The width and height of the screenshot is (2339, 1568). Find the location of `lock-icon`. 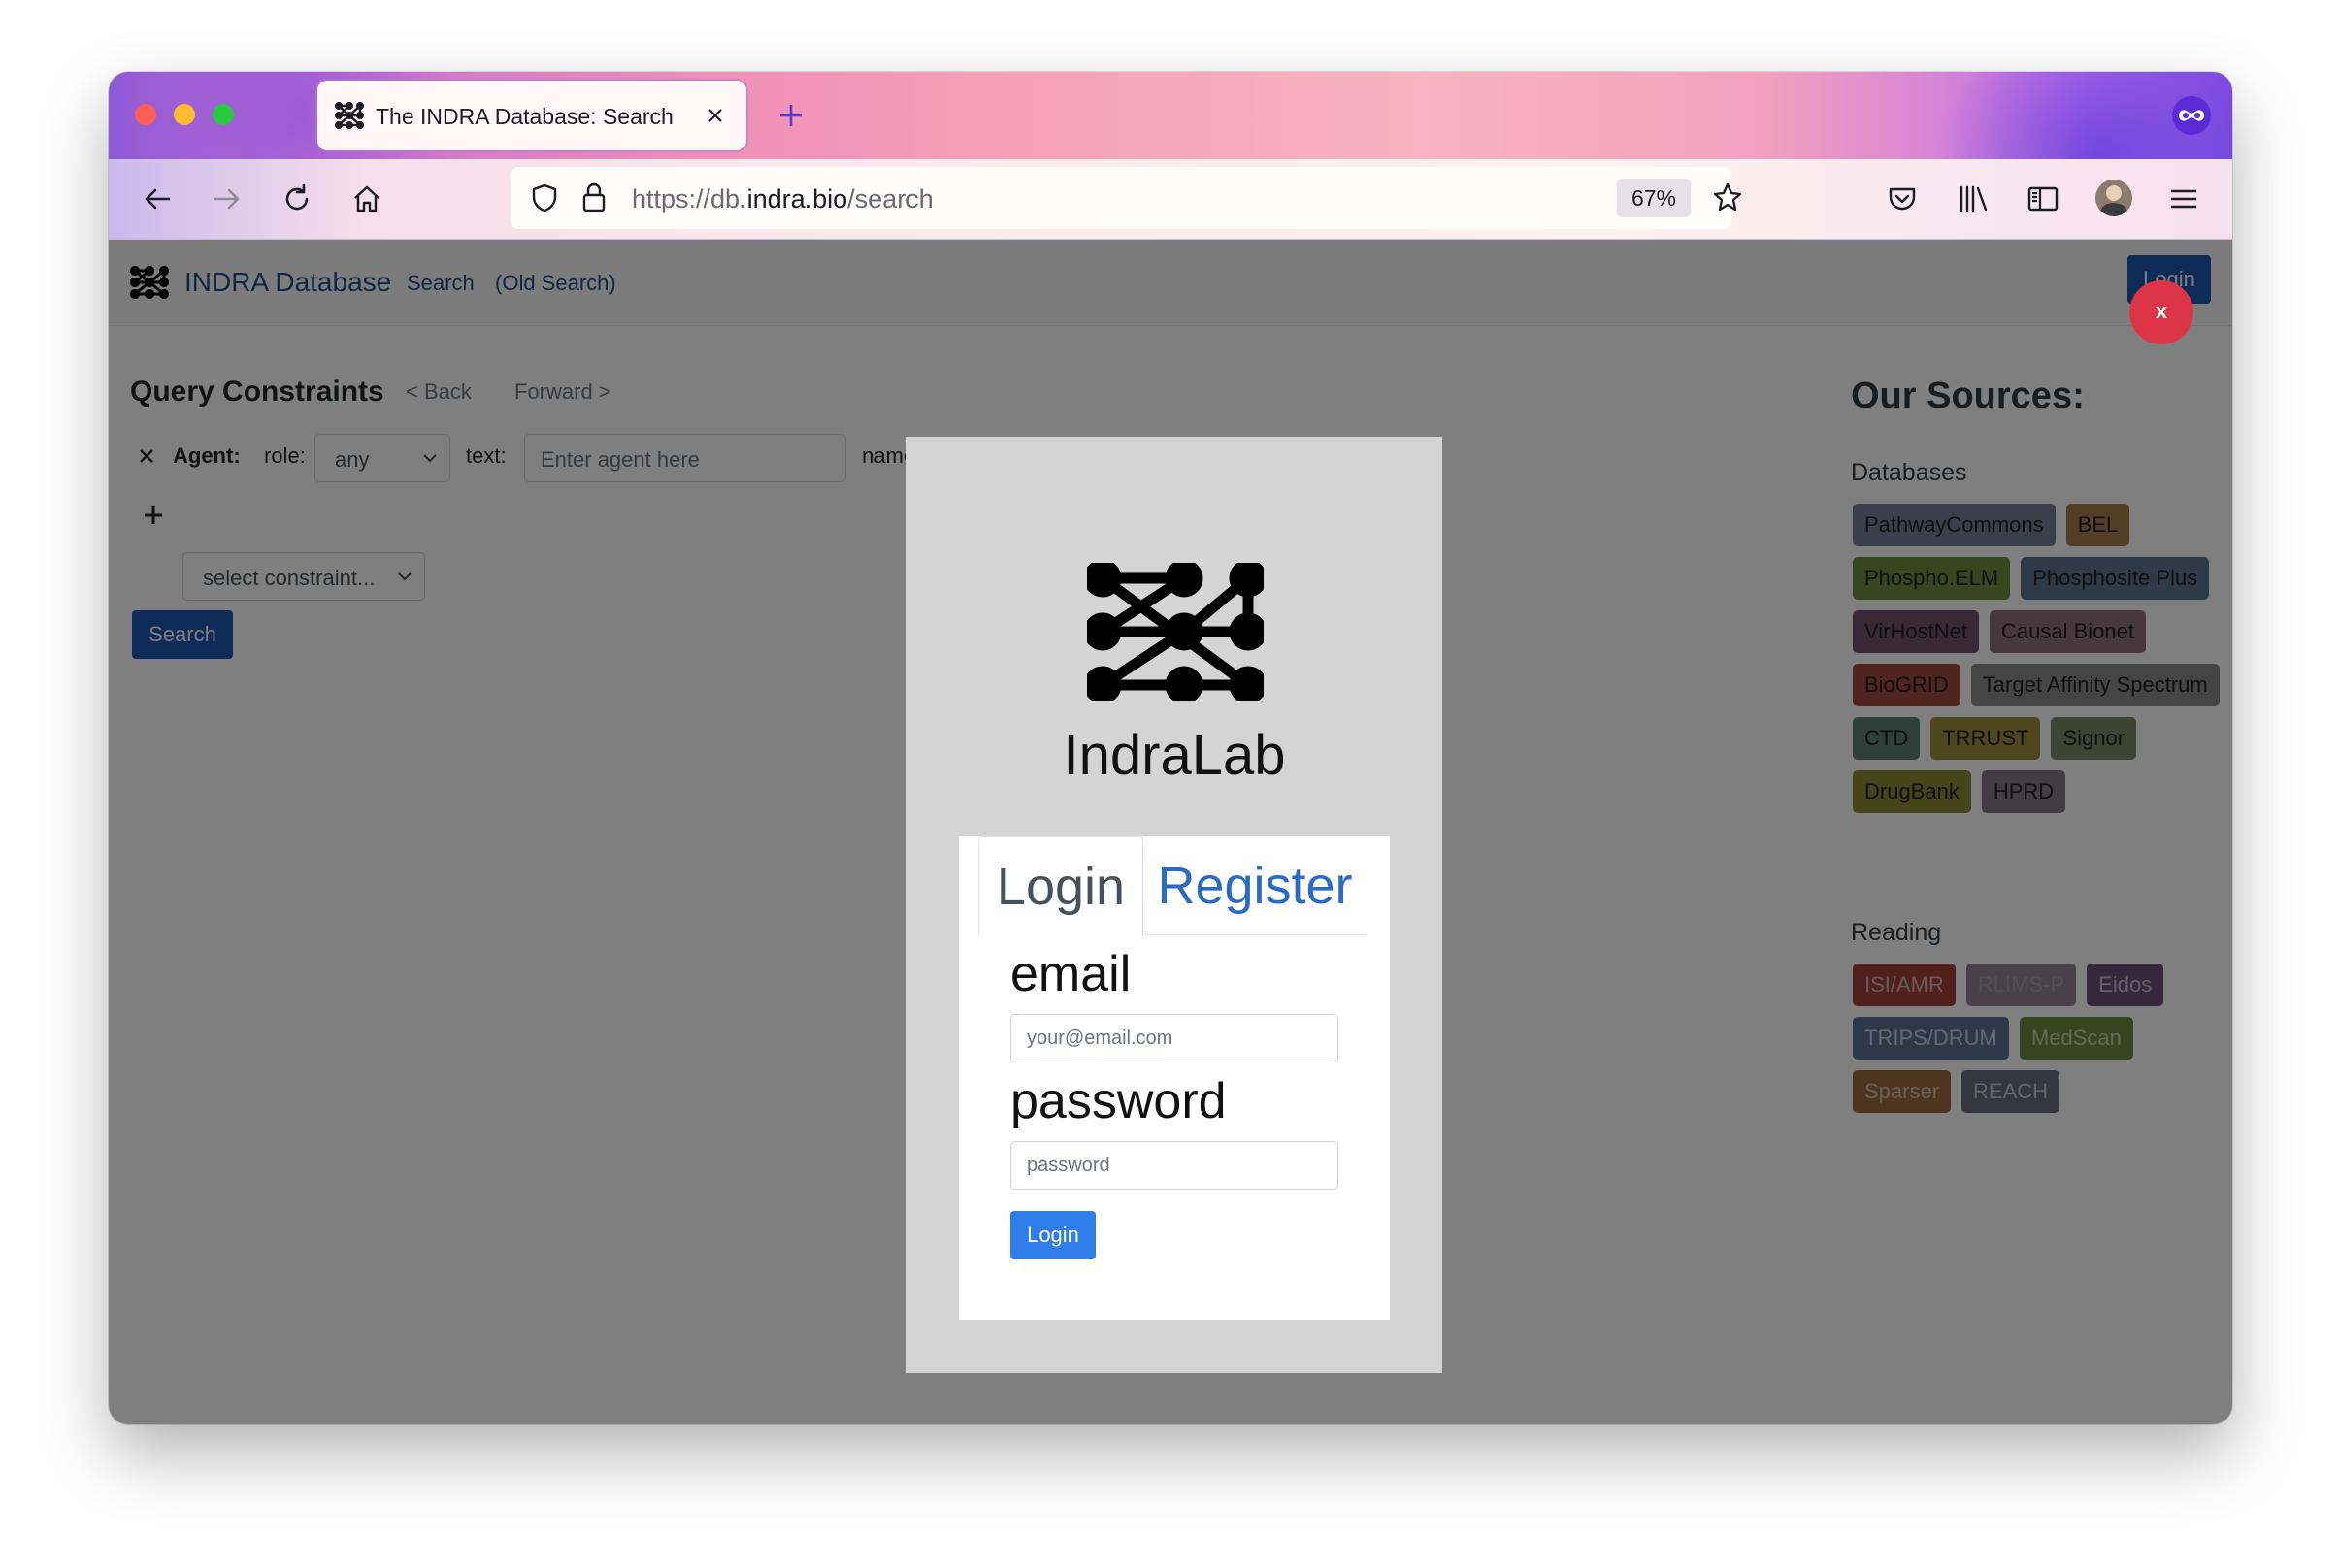

lock-icon is located at coordinates (593, 197).